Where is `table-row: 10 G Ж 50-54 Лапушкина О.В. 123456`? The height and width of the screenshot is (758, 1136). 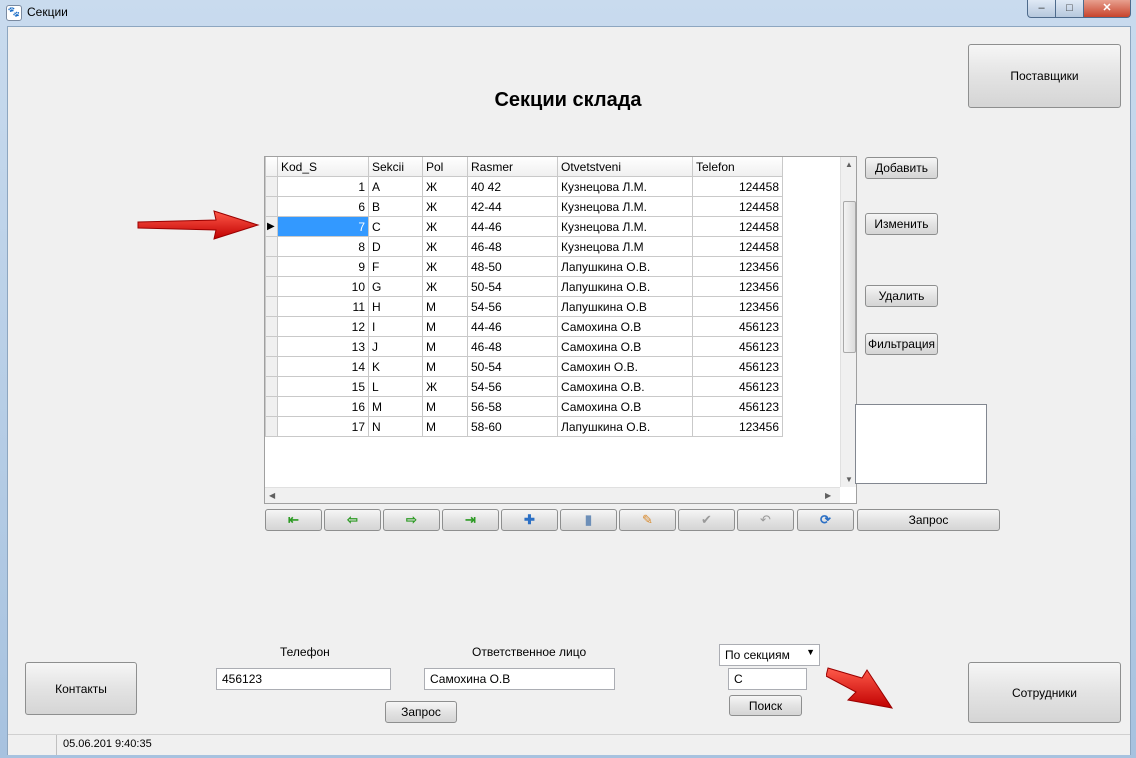 table-row: 10 G Ж 50-54 Лапушкина О.В. 123456 is located at coordinates (524, 286).